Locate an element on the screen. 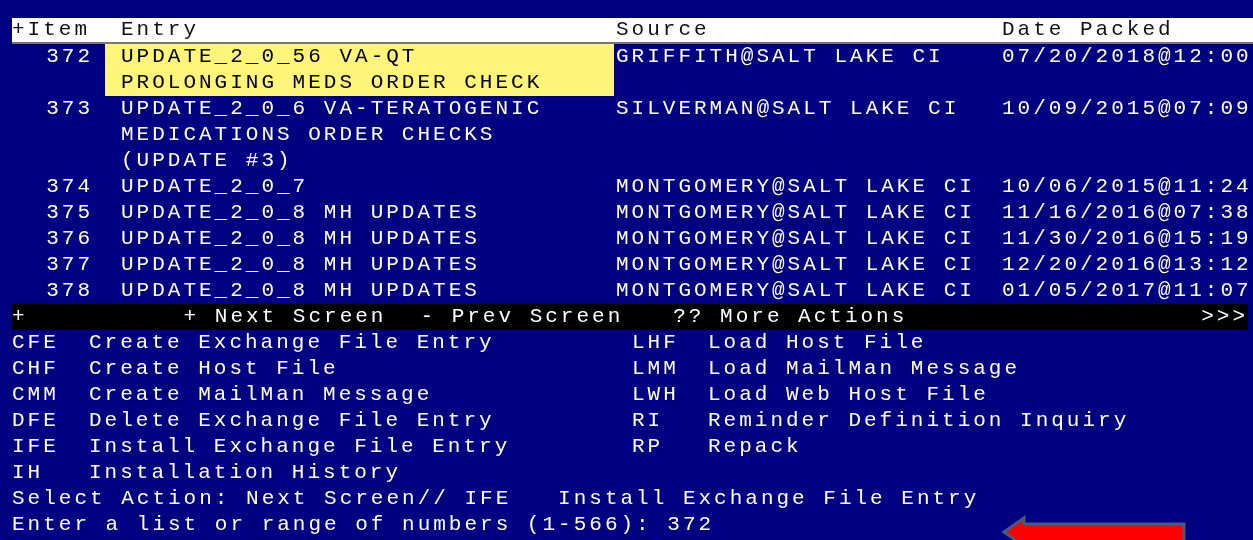 The image size is (1253, 540). action-label: Create Exchange File Entry is located at coordinates (292, 343).